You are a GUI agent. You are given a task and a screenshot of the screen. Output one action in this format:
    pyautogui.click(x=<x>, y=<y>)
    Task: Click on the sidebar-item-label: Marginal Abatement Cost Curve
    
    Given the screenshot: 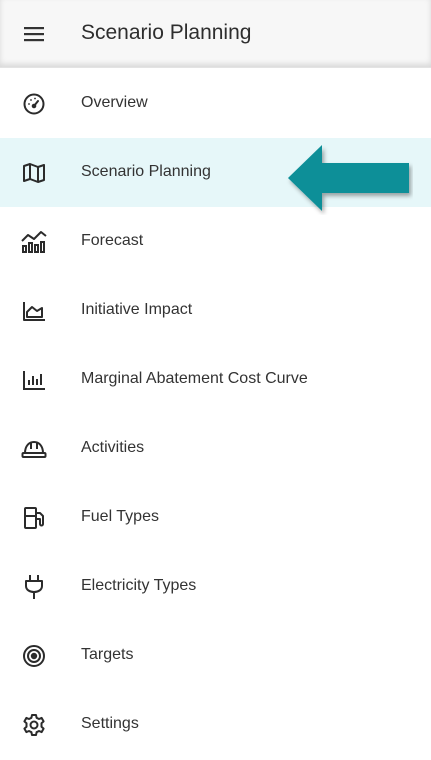 What is the action you would take?
    pyautogui.click(x=194, y=378)
    